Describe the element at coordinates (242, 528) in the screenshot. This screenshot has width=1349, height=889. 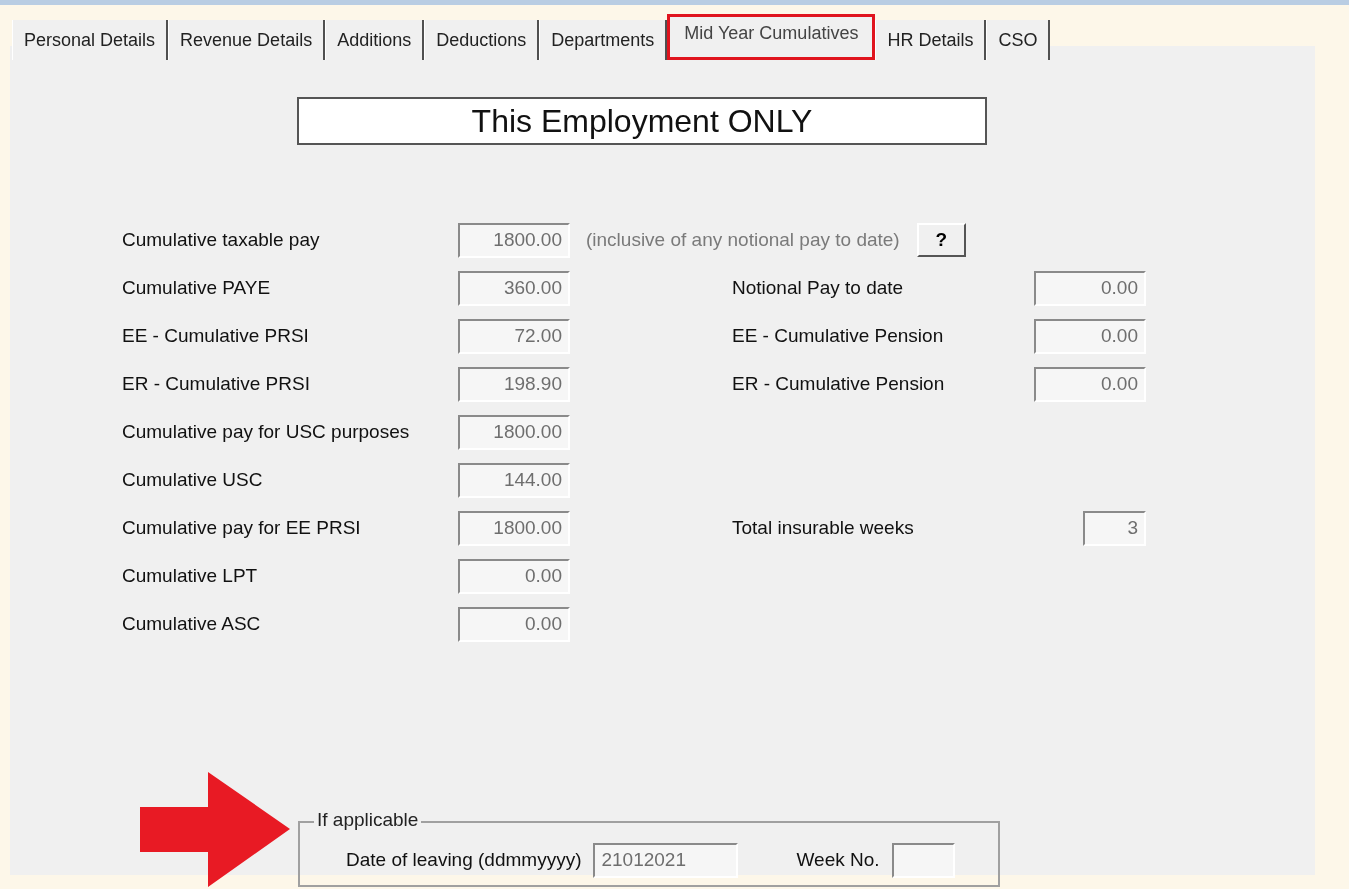
I see `field-label: Cumulative pay for EE PRSI` at that location.